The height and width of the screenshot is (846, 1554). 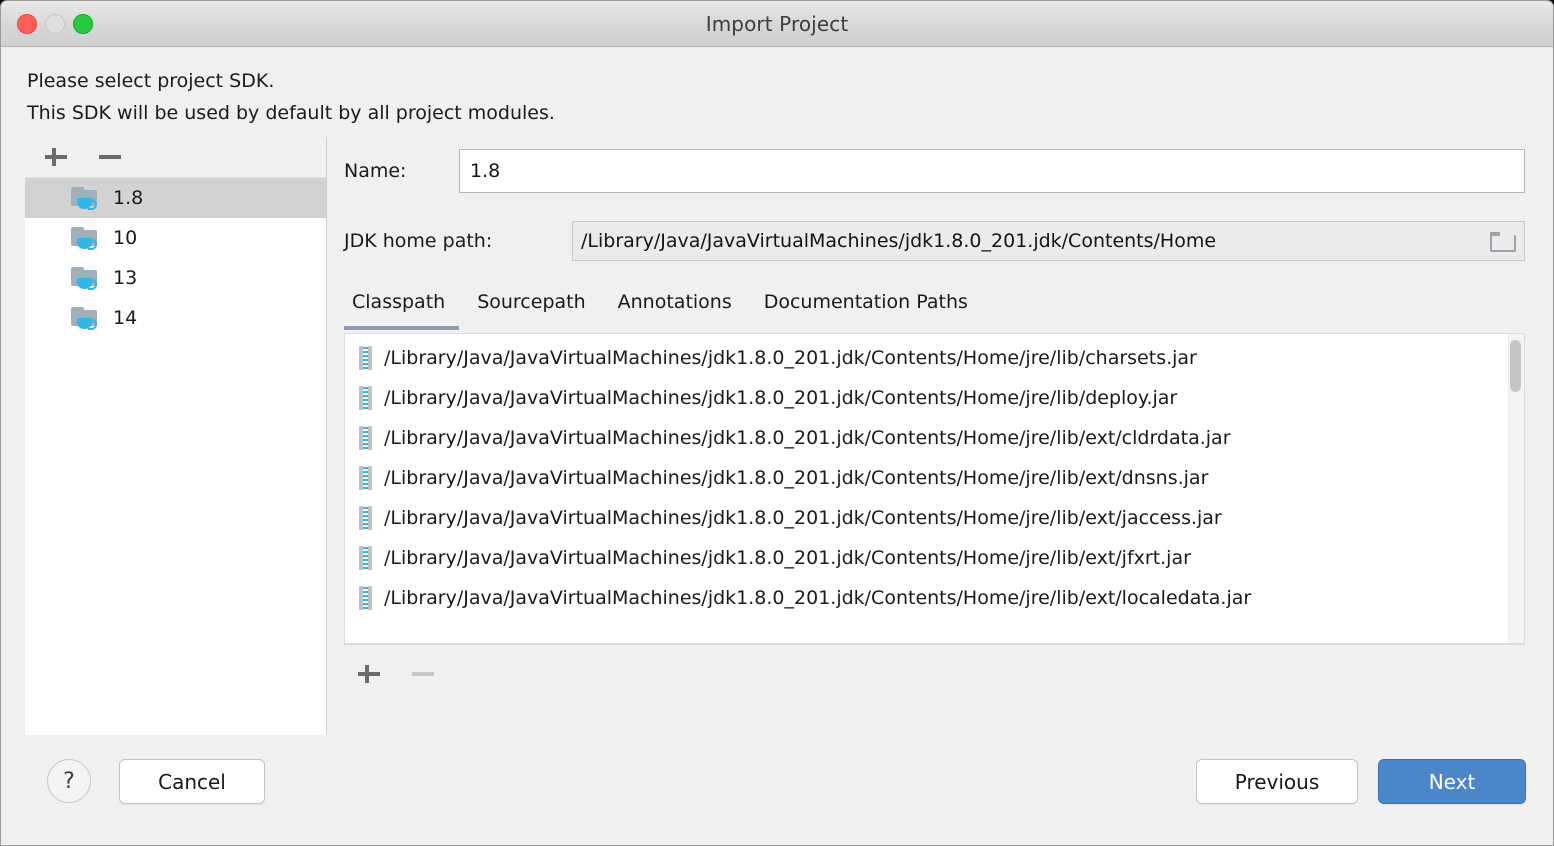 I want to click on tab-documentation-paths: Documentation Paths, so click(x=866, y=308).